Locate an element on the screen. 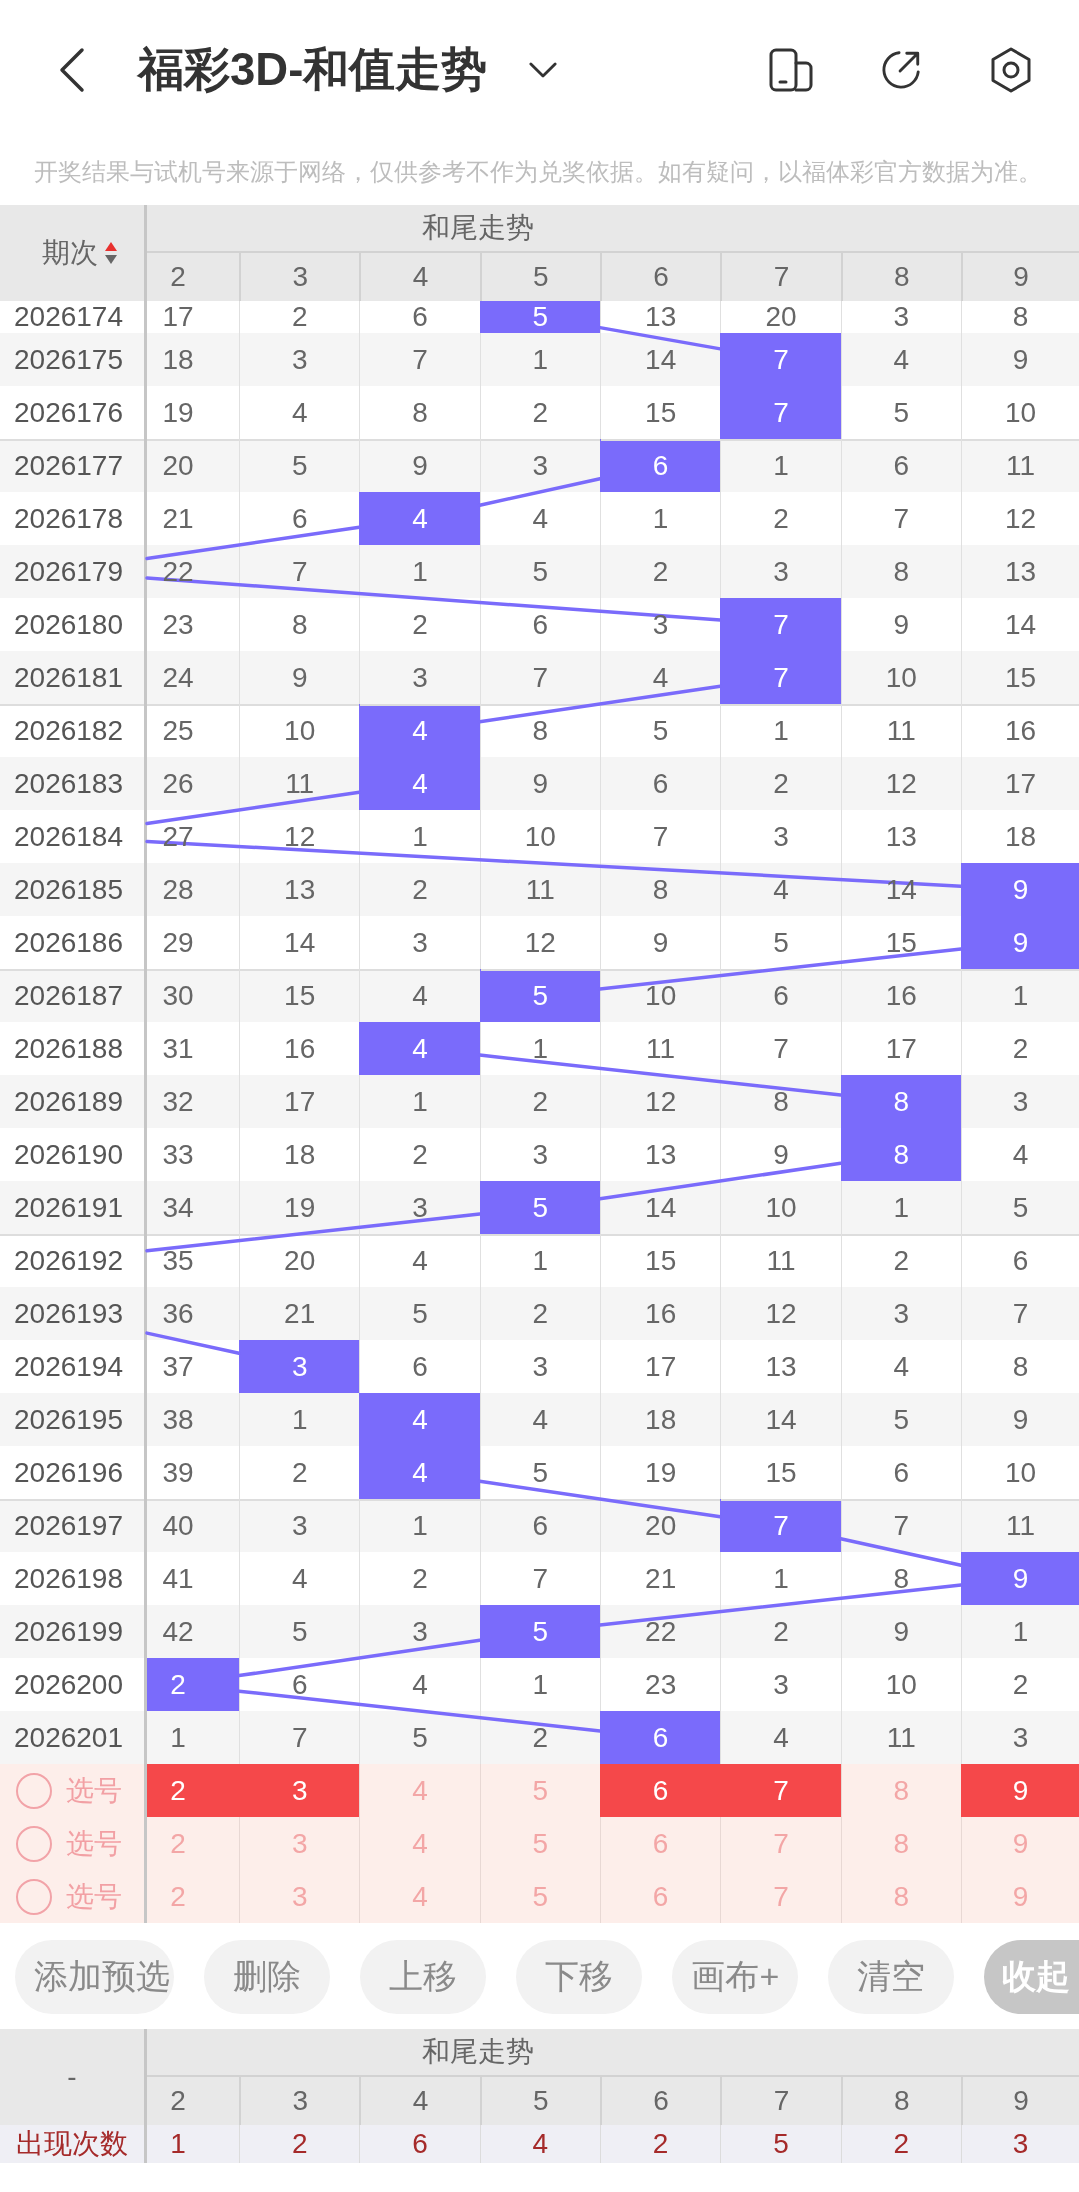 The image size is (1079, 2192). period-cell: 2026183 is located at coordinates (73, 783).